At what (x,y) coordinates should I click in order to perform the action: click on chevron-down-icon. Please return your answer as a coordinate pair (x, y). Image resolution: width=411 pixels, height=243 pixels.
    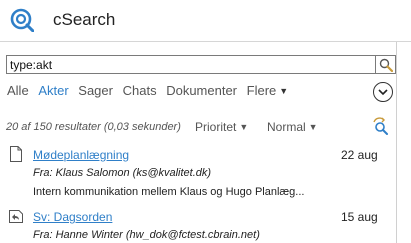
    Looking at the image, I should click on (383, 91).